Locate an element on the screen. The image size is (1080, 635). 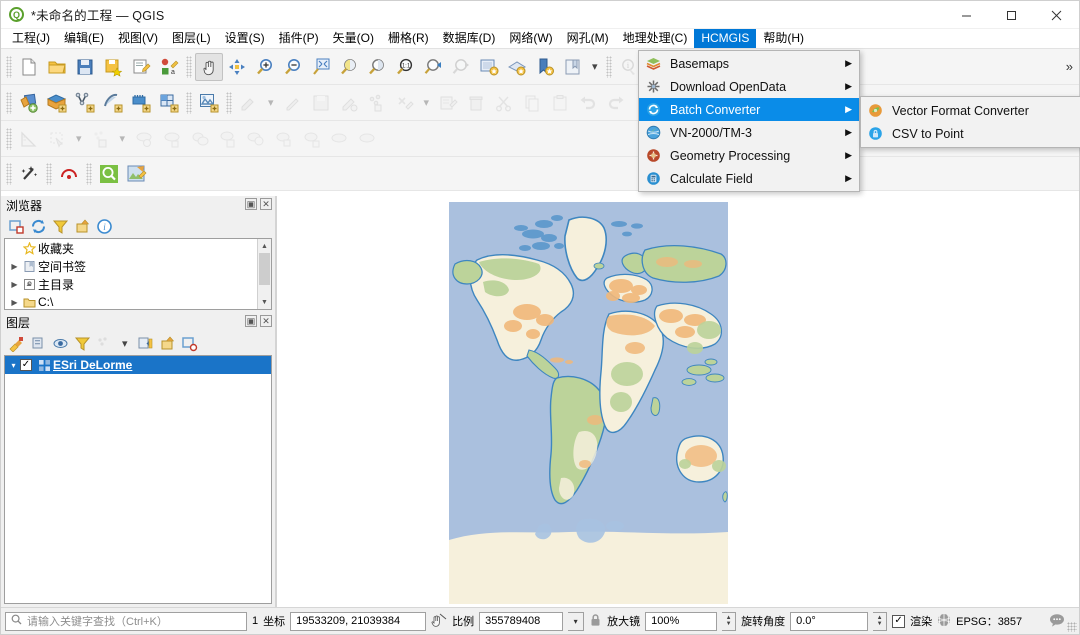
add-delimited-text-layer-icon is located at coordinates (141, 103).